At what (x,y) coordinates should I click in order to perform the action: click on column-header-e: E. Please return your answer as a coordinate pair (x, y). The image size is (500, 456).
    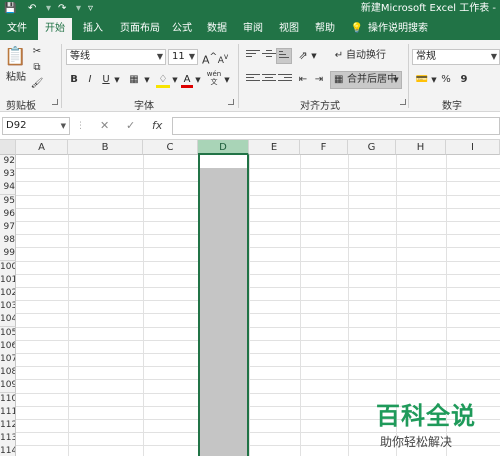
    Looking at the image, I should click on (274, 147).